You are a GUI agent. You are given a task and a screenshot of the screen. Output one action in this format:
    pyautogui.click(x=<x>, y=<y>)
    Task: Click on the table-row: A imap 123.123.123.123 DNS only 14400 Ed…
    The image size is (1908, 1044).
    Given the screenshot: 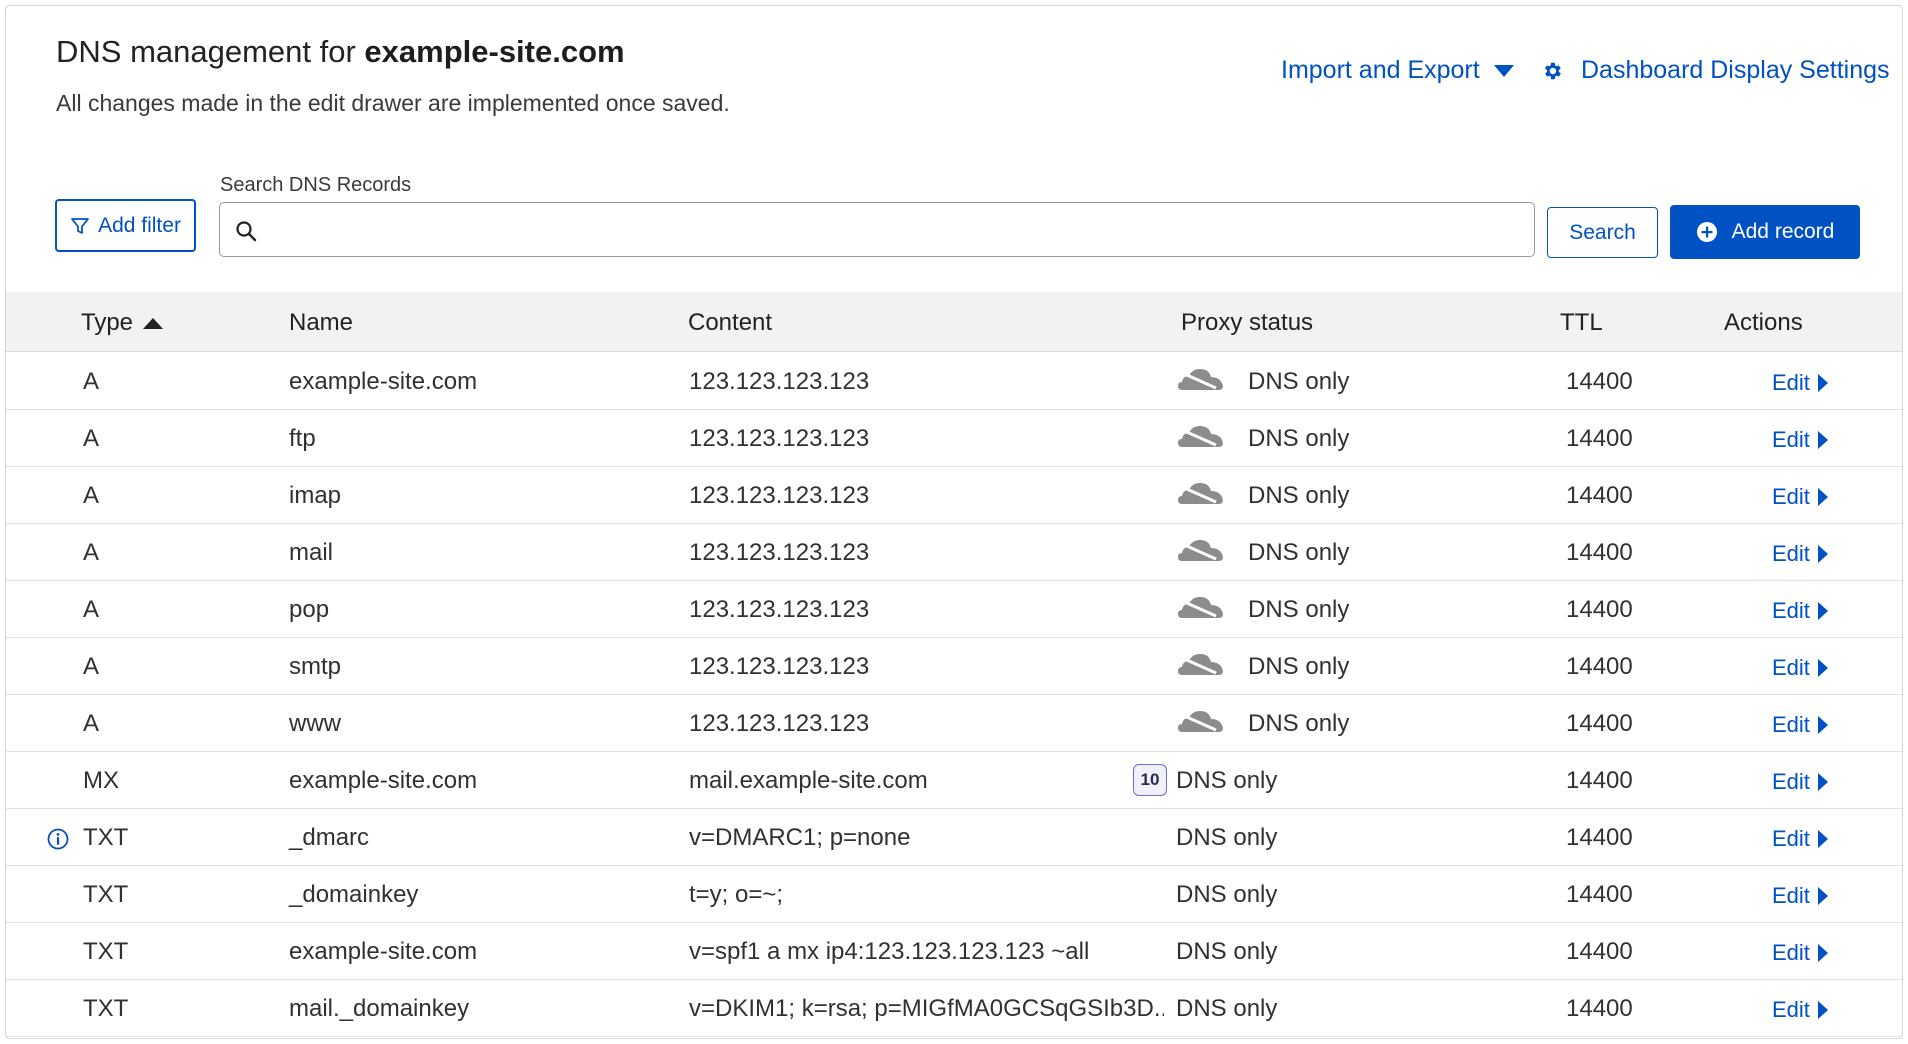 What is the action you would take?
    pyautogui.click(x=954, y=495)
    